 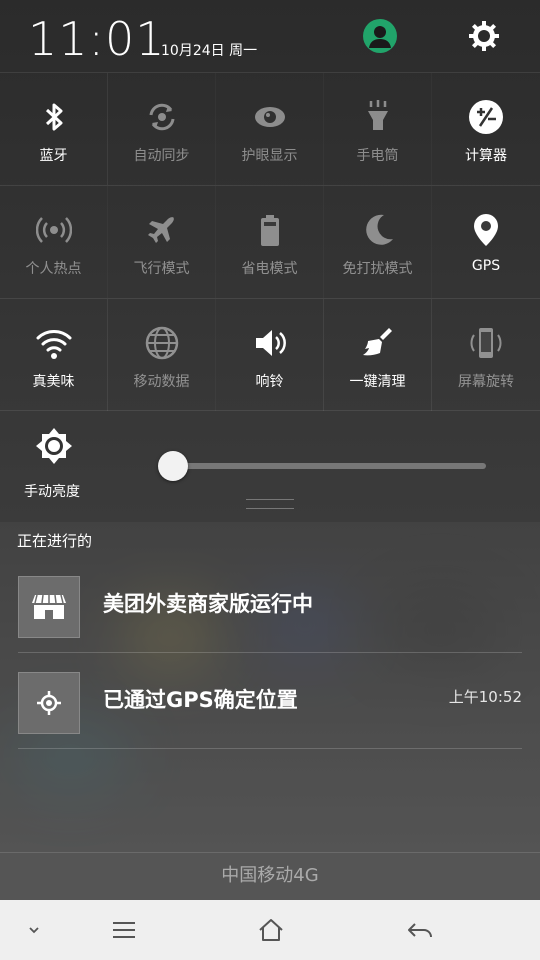 I want to click on toggle-eye-protection: 护眼显示, so click(x=270, y=129).